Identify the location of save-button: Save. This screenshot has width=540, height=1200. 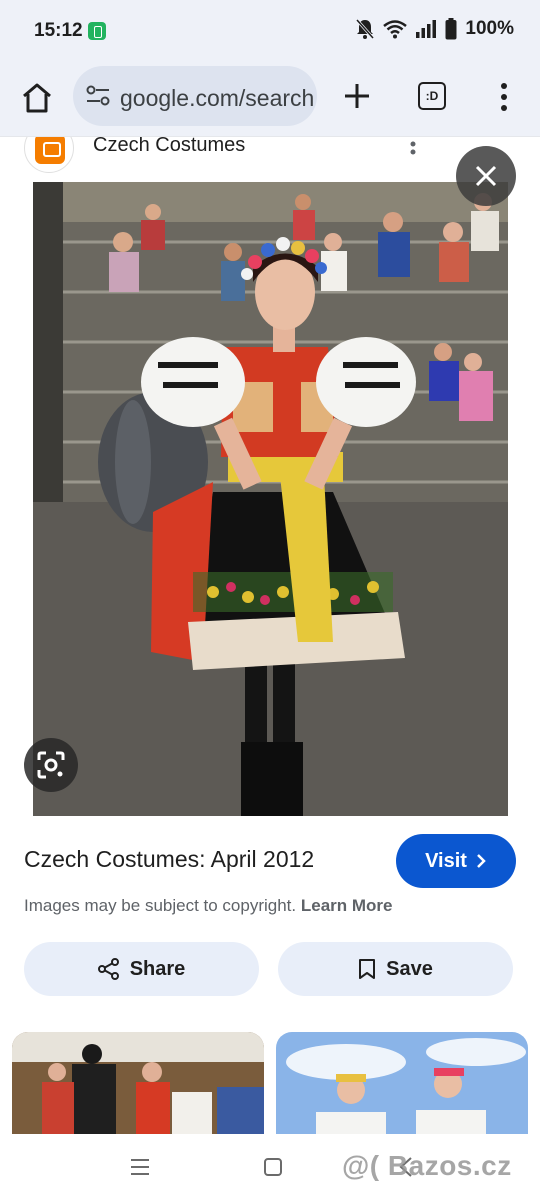
(395, 969).